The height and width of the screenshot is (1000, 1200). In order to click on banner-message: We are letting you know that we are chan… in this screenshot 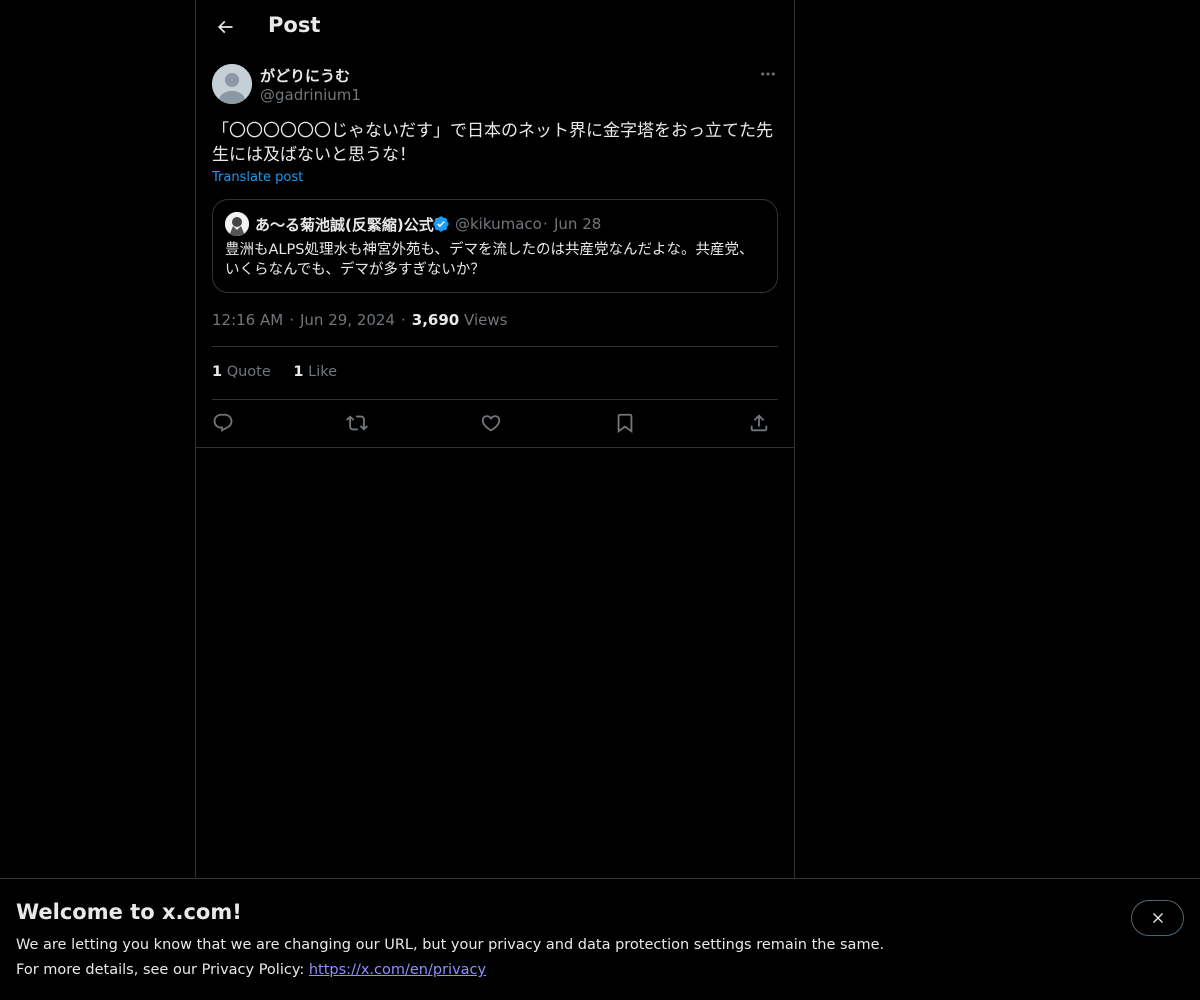, I will do `click(450, 945)`.